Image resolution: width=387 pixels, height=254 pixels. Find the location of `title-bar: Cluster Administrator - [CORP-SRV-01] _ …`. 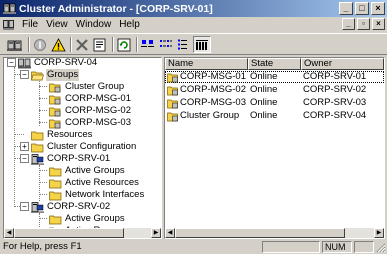

title-bar: Cluster Administrator - [CORP-SRV-01] _ … is located at coordinates (193, 8).